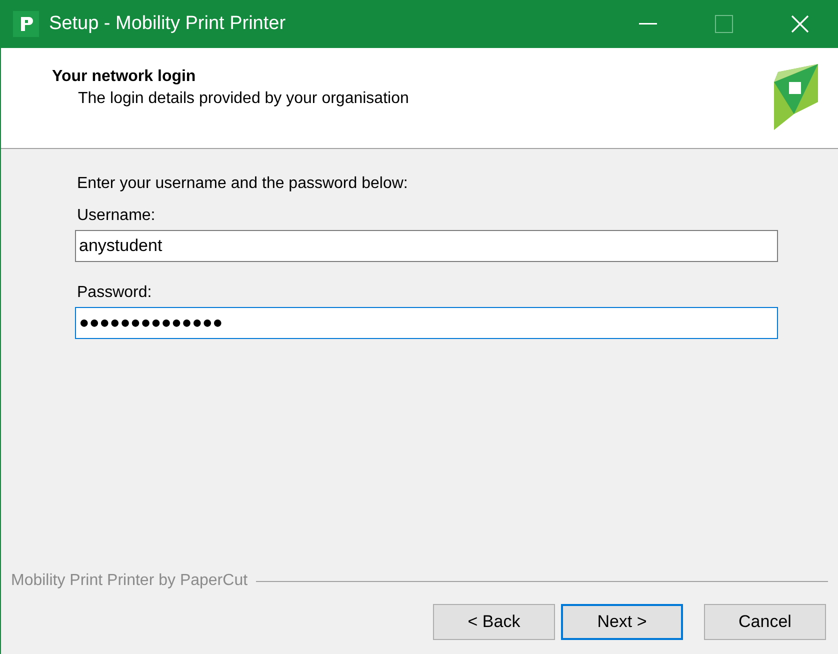  What do you see at coordinates (800, 24) in the screenshot?
I see `close-icon` at bounding box center [800, 24].